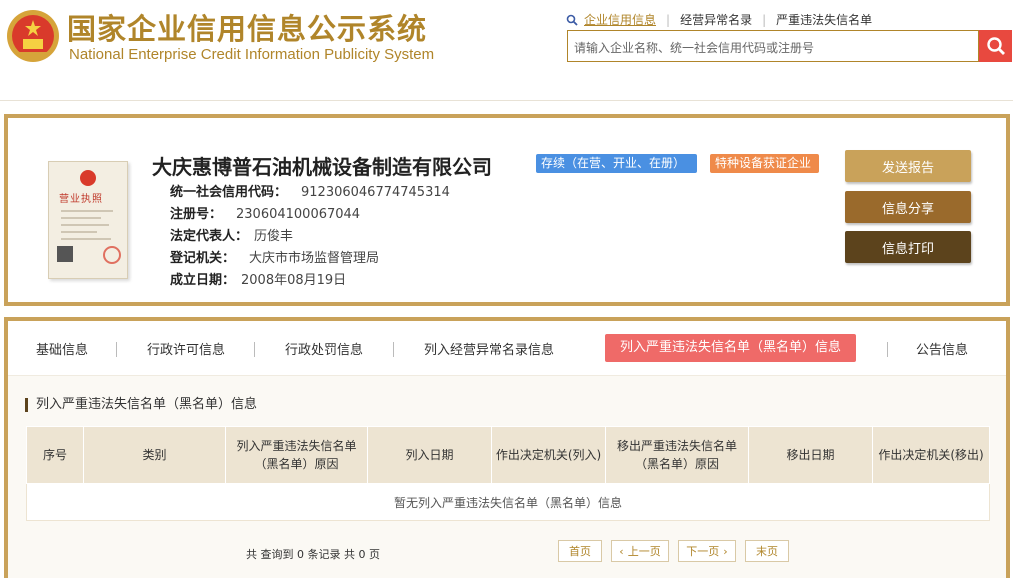  I want to click on info-value: 912306046774745314, so click(375, 192).